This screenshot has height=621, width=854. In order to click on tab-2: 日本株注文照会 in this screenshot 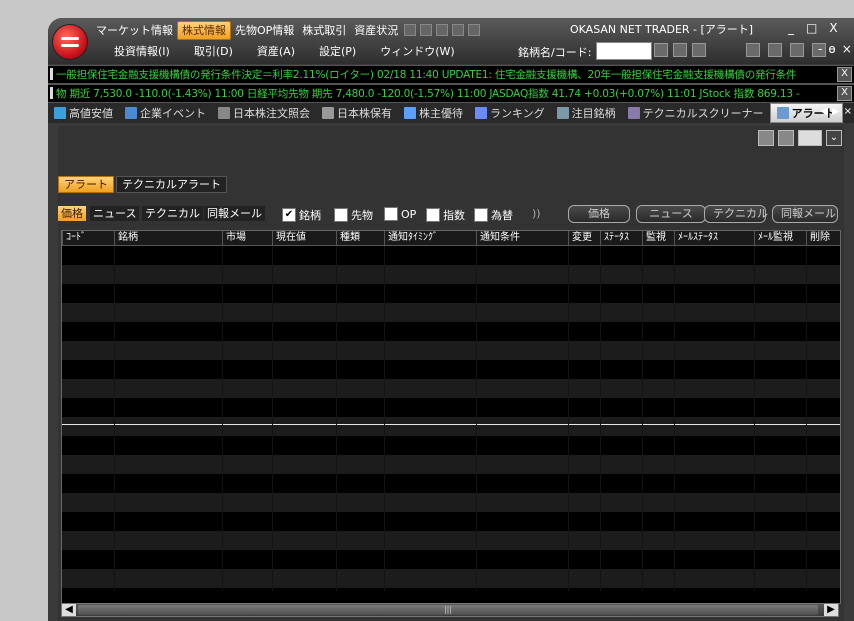, I will do `click(264, 113)`.